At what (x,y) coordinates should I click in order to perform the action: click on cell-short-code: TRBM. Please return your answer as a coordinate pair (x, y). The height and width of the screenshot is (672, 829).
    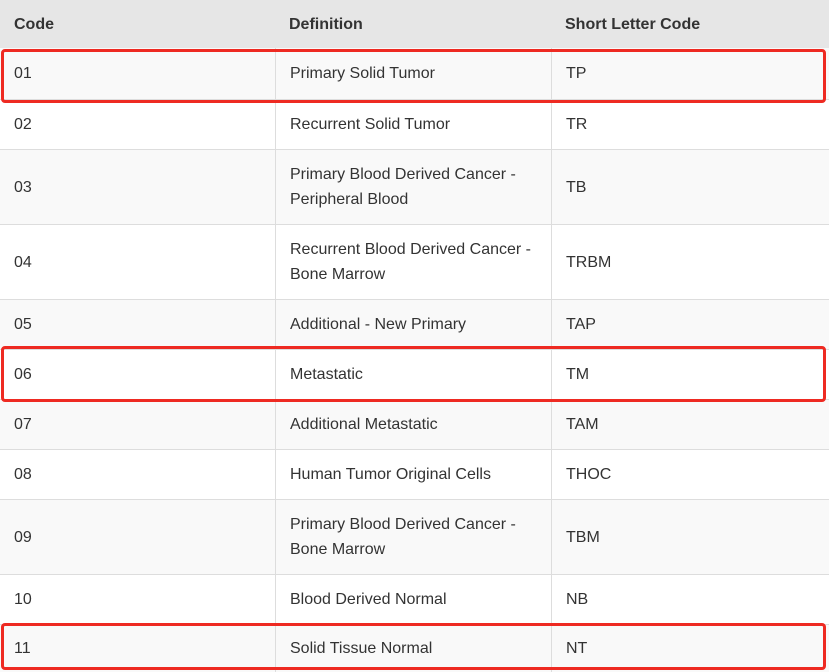
    Looking at the image, I should click on (690, 262).